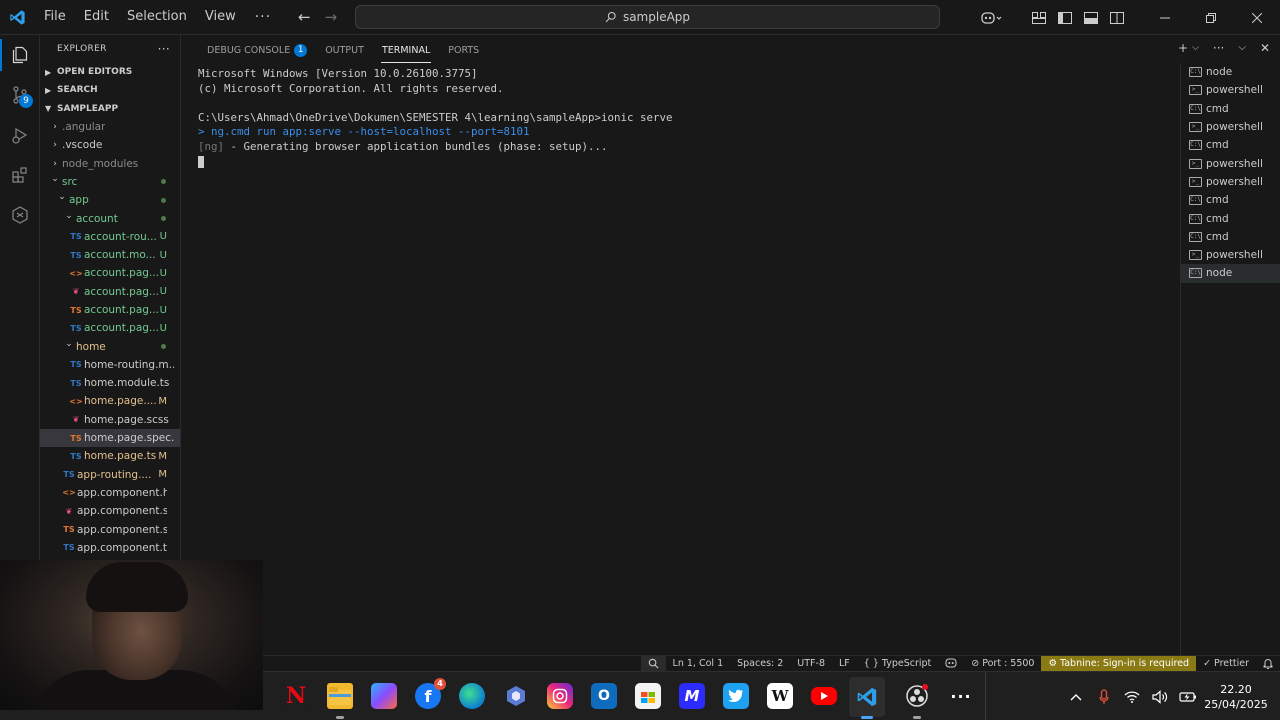  I want to click on command-center-search: sampleApp, so click(647, 17).